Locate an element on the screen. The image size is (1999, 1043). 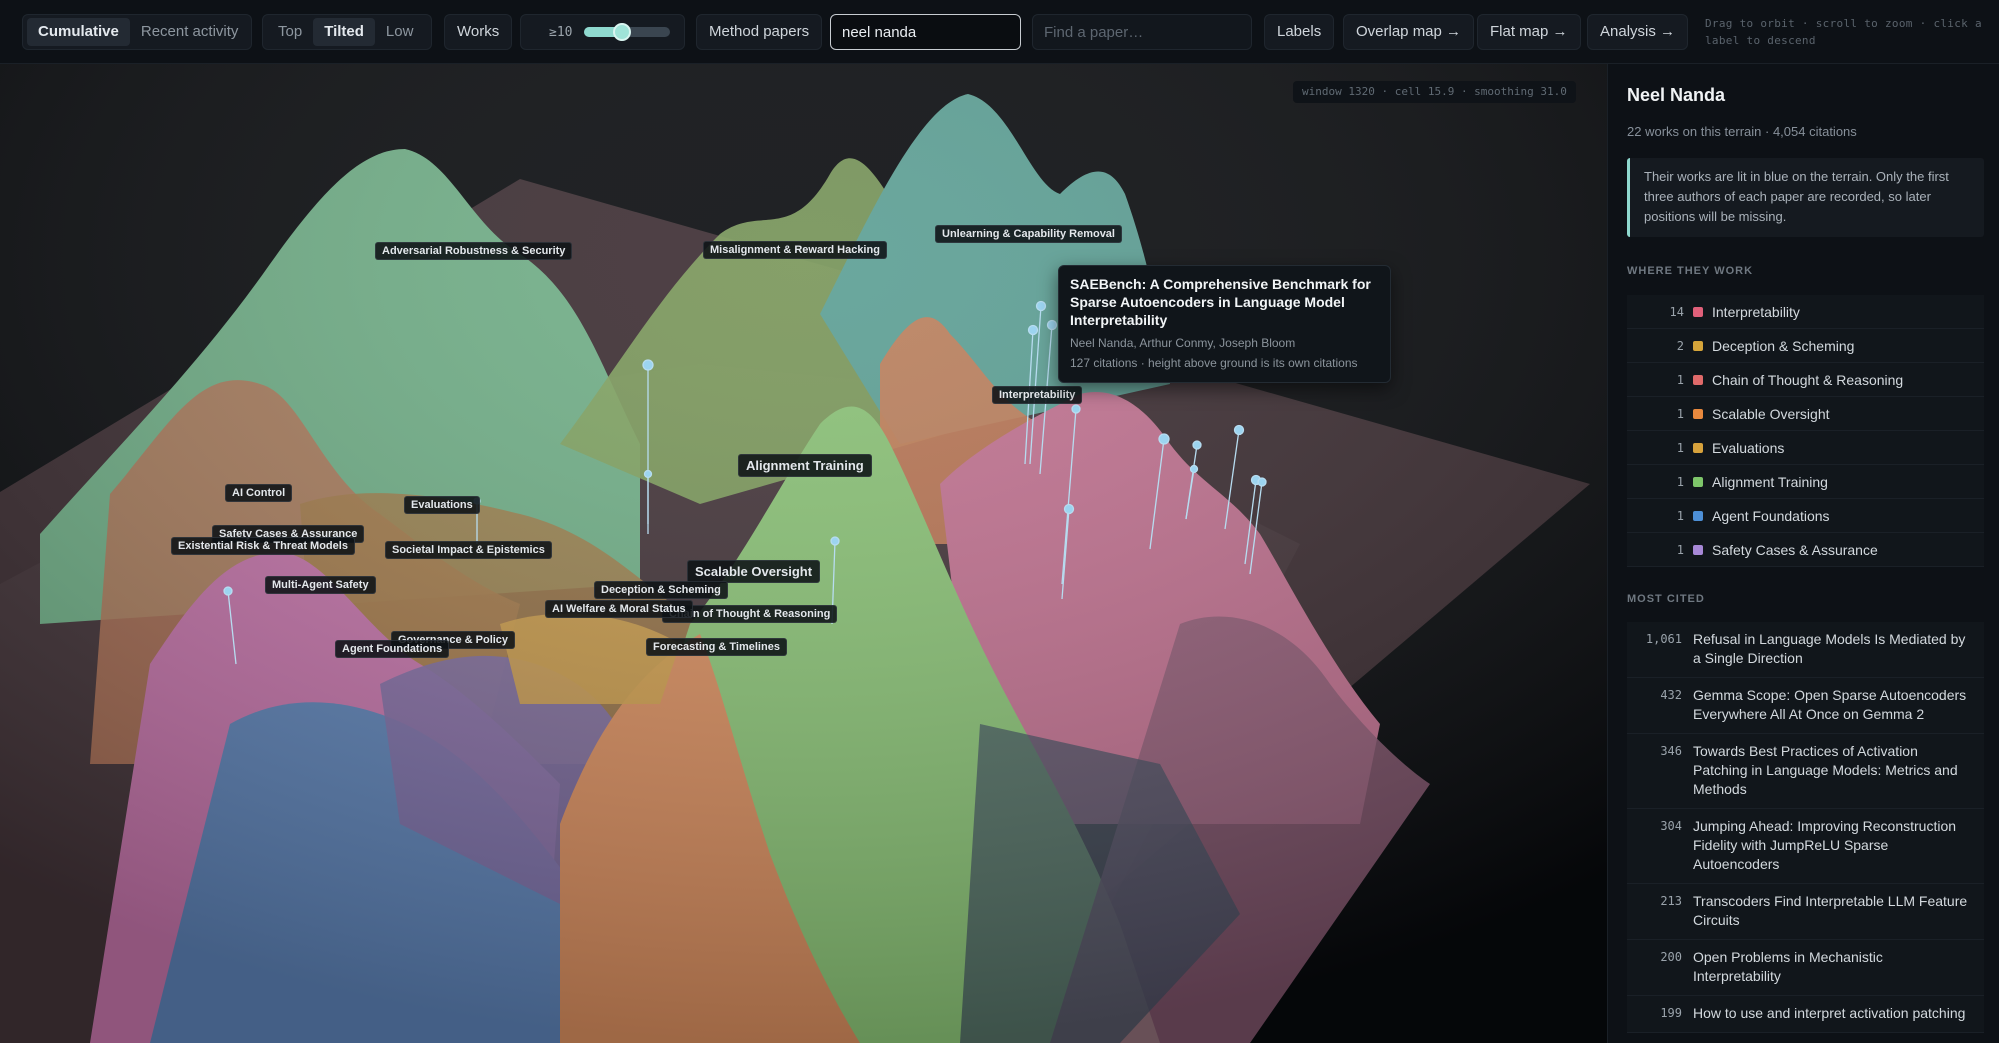
view-top: Top is located at coordinates (290, 32).